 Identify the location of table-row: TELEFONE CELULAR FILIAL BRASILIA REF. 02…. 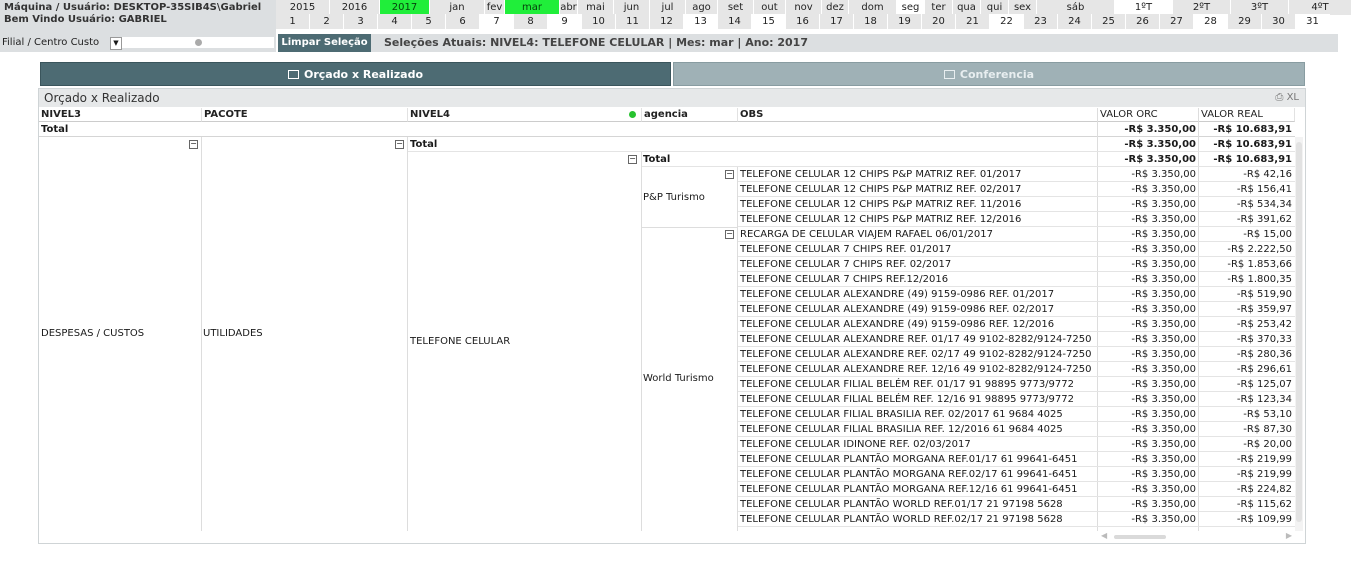
(1016, 414).